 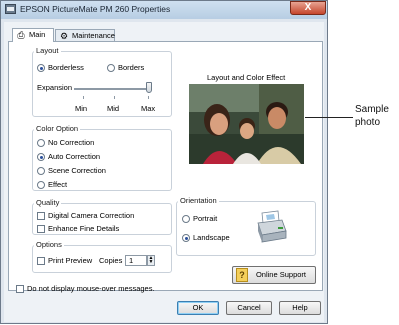 I want to click on landscape-radio, so click(x=186, y=238).